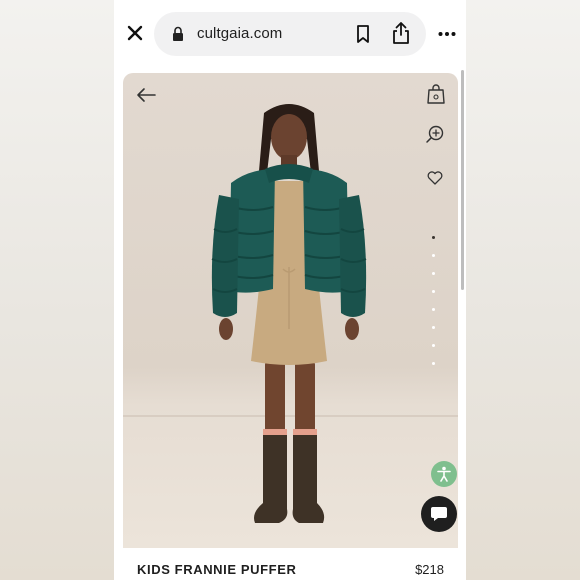 Image resolution: width=580 pixels, height=580 pixels. What do you see at coordinates (363, 34) in the screenshot?
I see `bookmark-icon` at bounding box center [363, 34].